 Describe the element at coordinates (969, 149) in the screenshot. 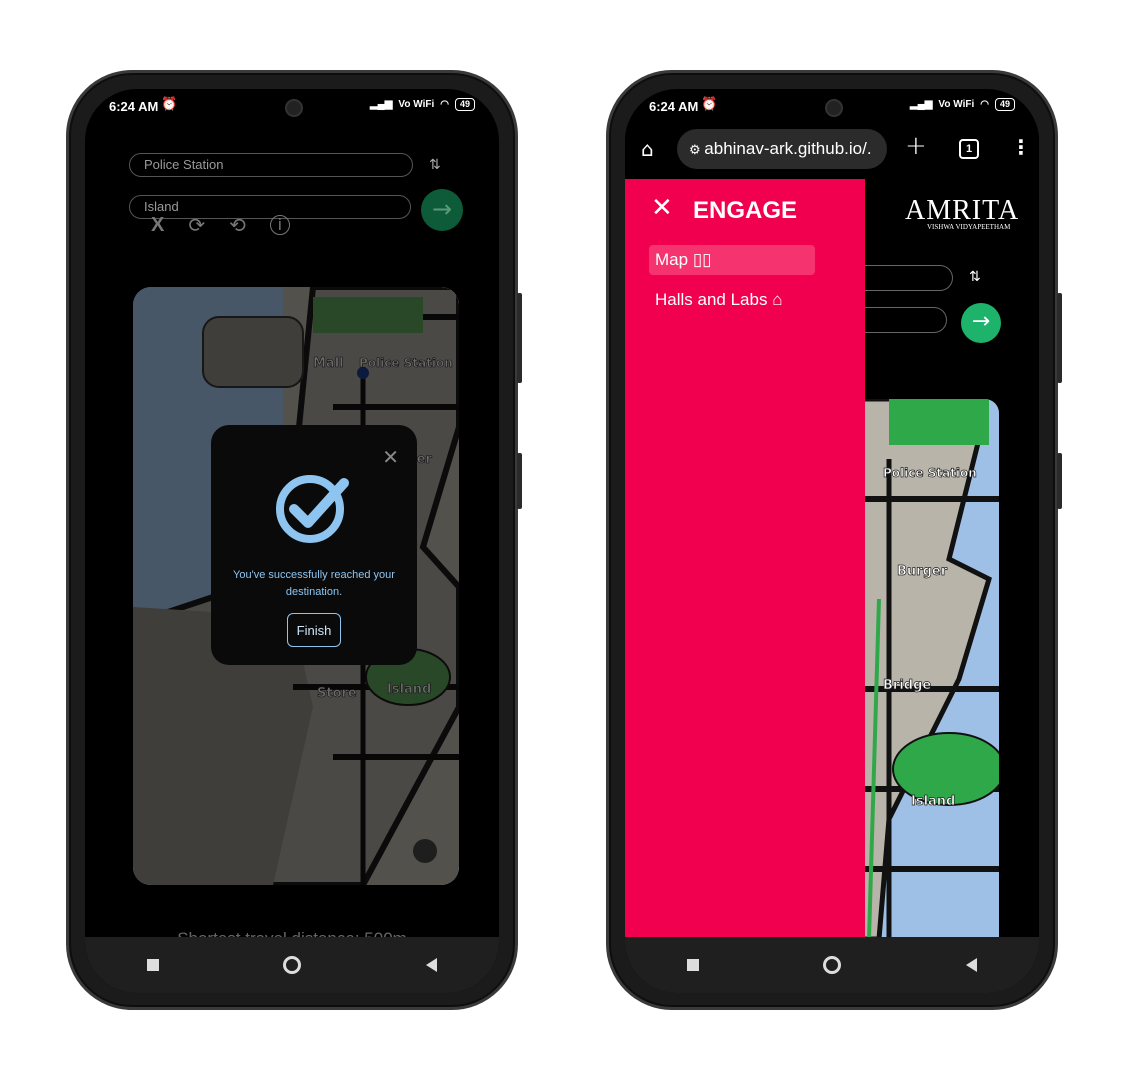

I see `tab-switcher: 1` at that location.